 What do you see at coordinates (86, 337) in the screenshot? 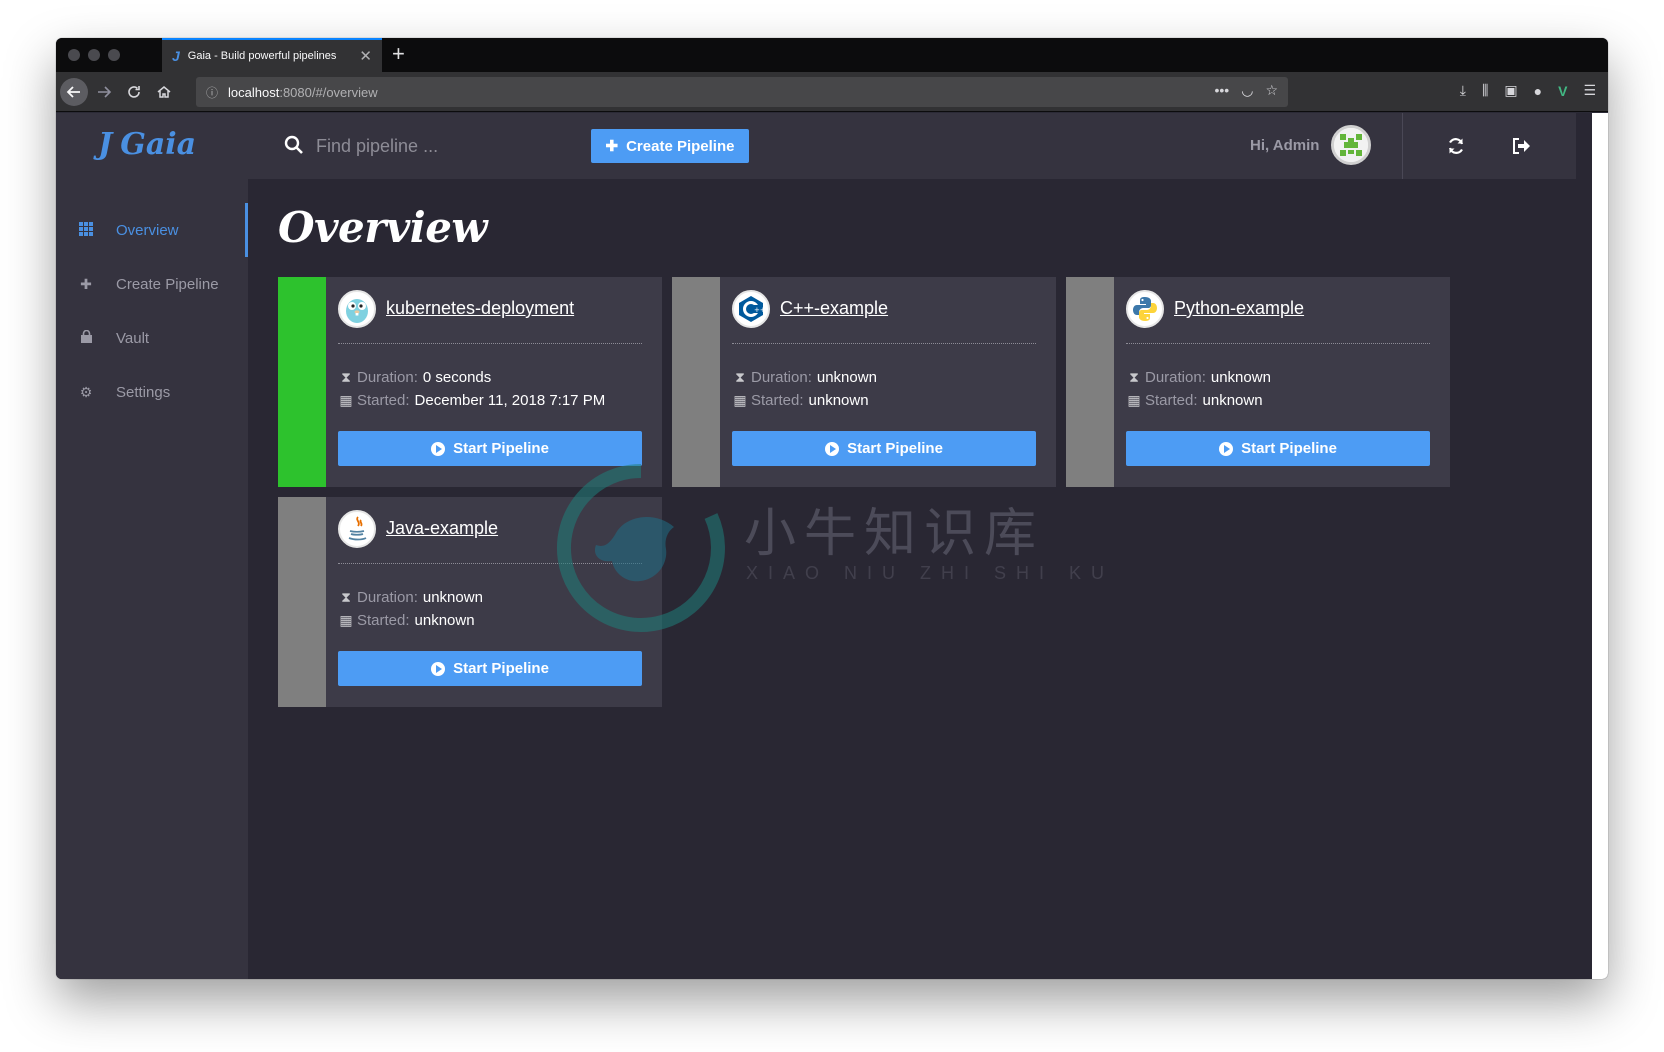
I see `lock-icon` at bounding box center [86, 337].